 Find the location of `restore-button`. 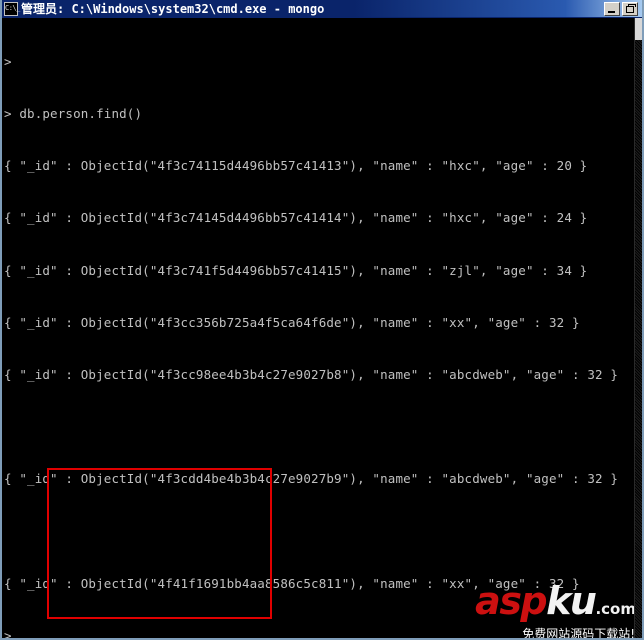

restore-button is located at coordinates (630, 8).